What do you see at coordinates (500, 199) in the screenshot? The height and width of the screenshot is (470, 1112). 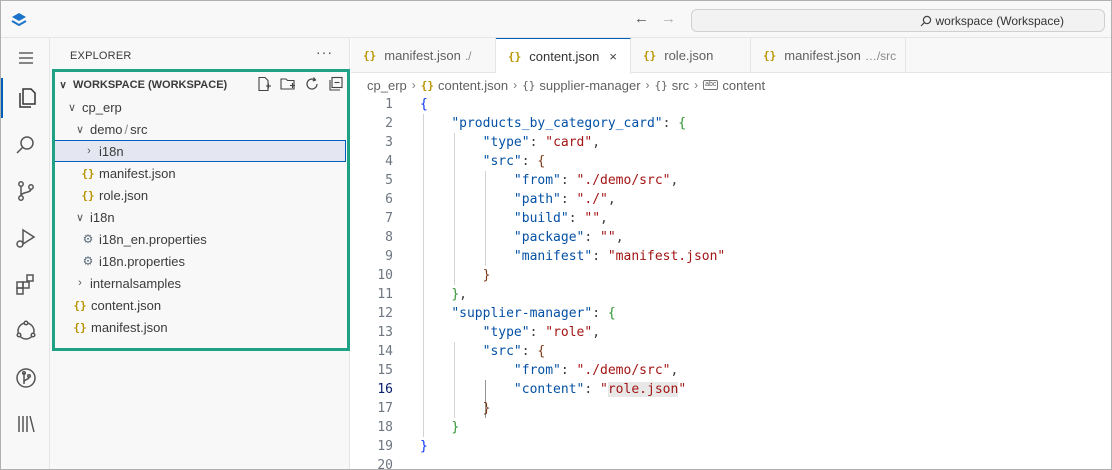 I see `code-line: 6 "path": "./",` at bounding box center [500, 199].